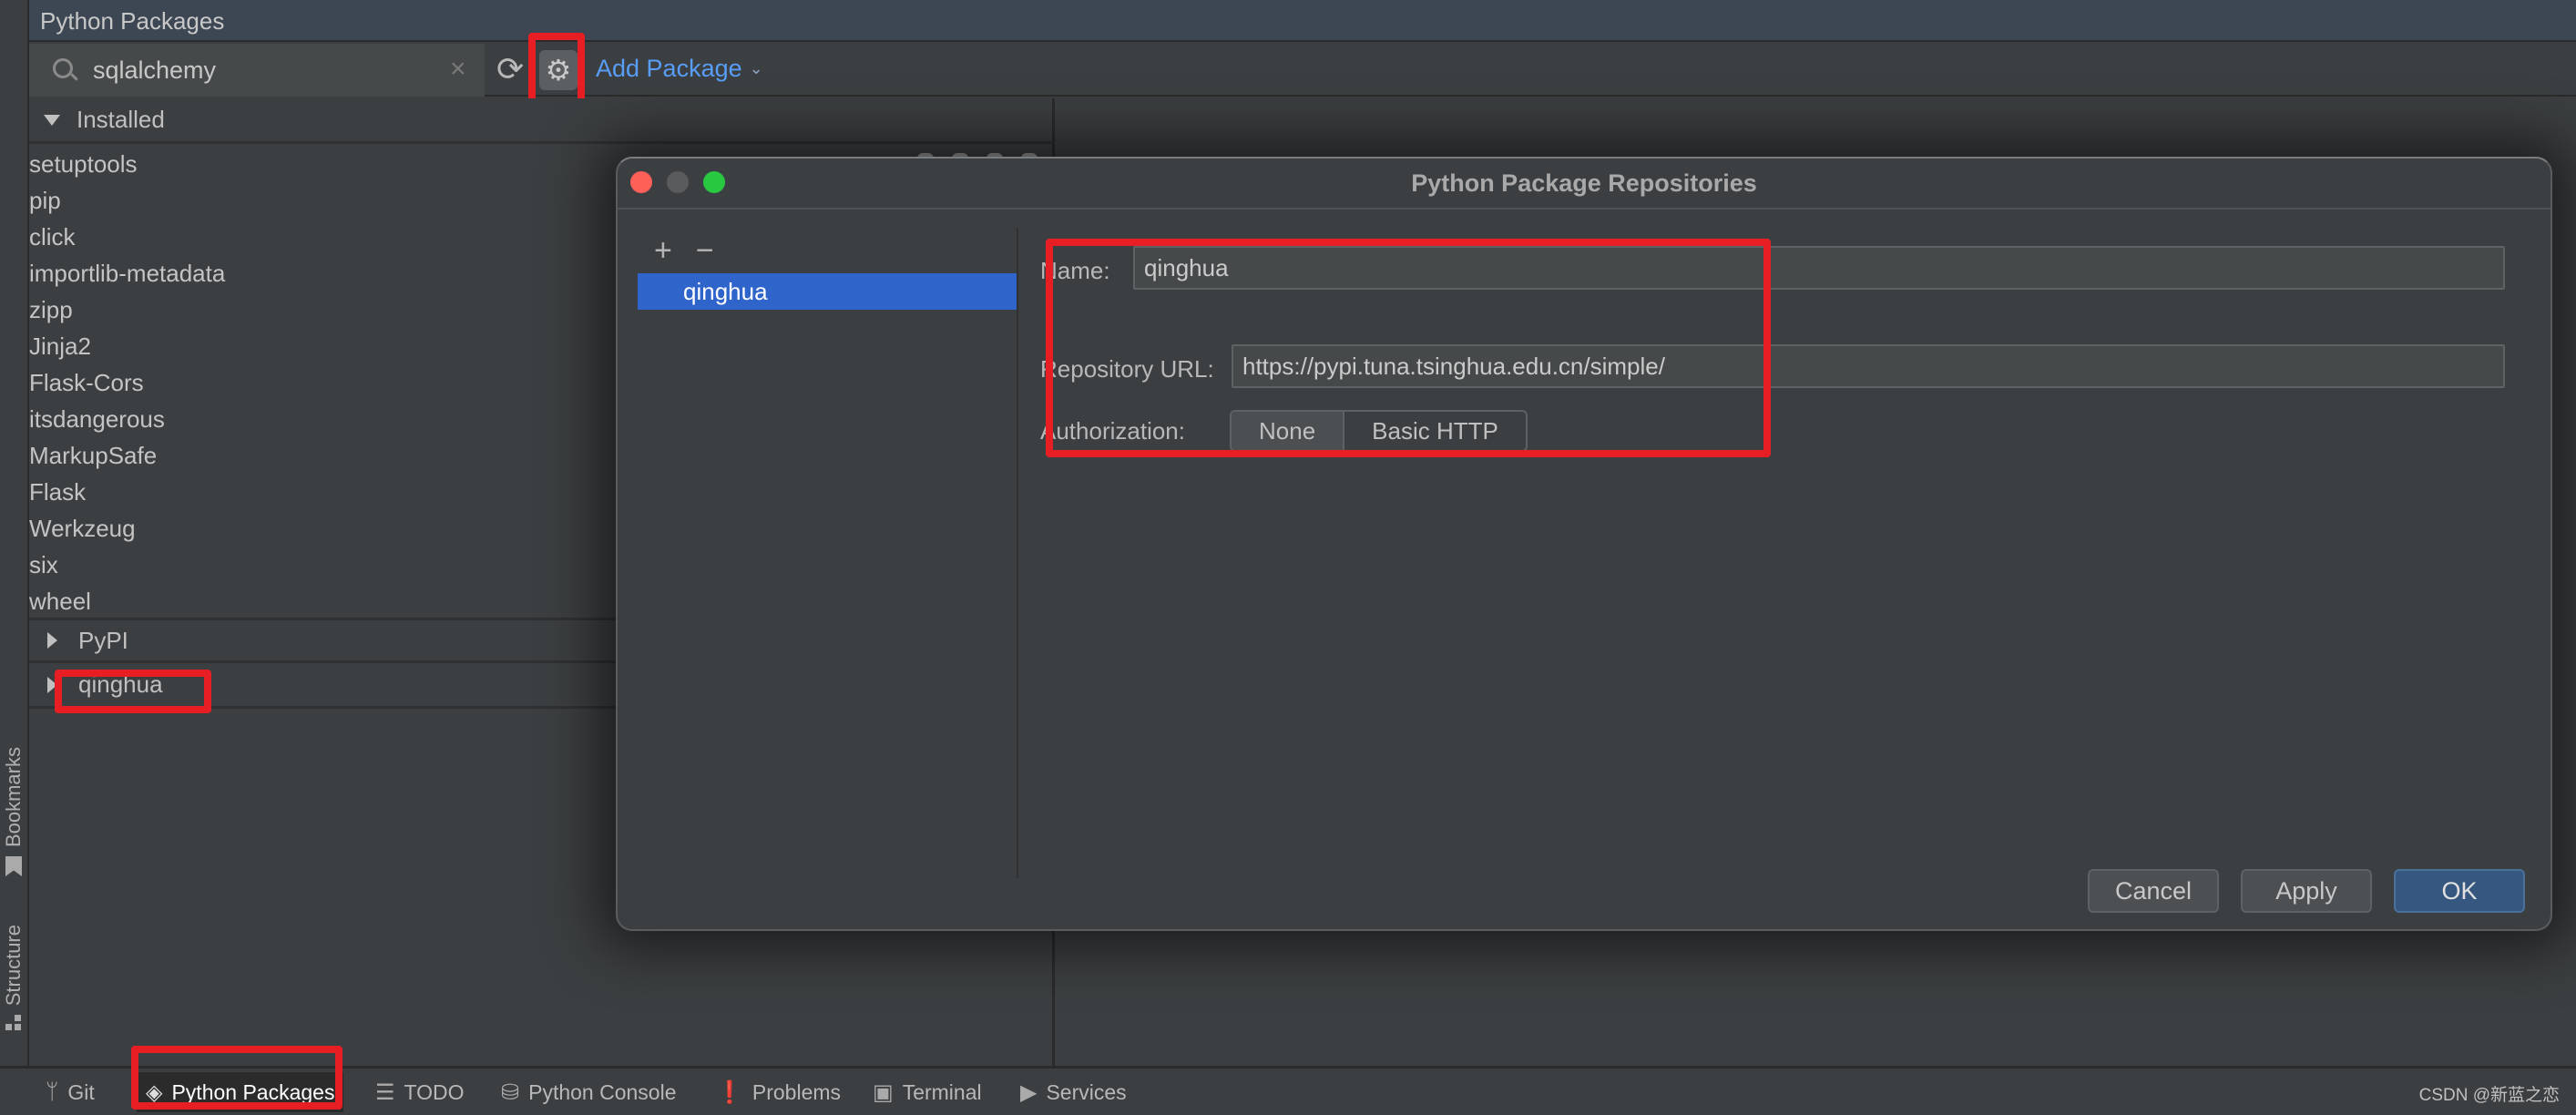 This screenshot has height=1115, width=2576. I want to click on installed-group-header: Installed, so click(542, 121).